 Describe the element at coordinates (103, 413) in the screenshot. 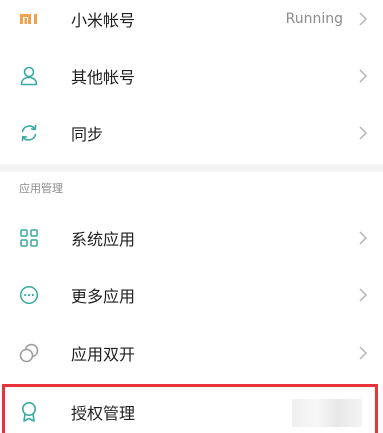

I see `permission-management-label: 授权管理` at that location.